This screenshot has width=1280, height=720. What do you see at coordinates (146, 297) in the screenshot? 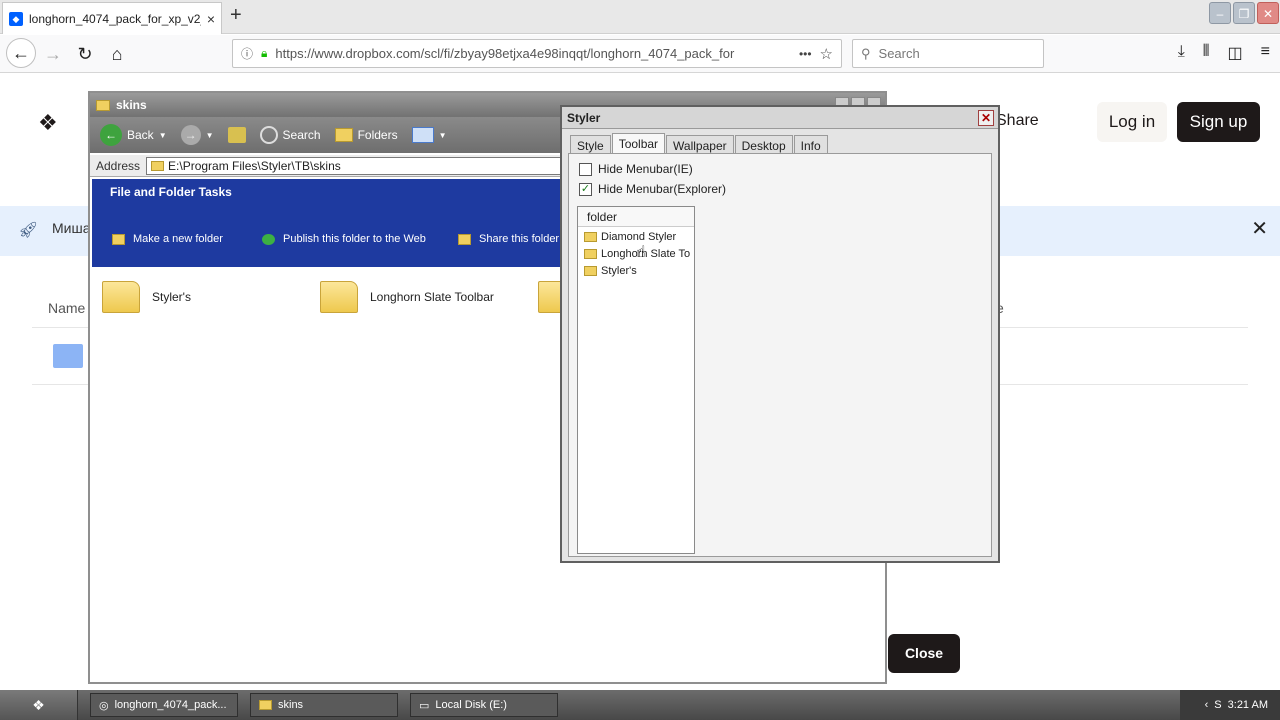
I see `folder-item: Styler's` at bounding box center [146, 297].